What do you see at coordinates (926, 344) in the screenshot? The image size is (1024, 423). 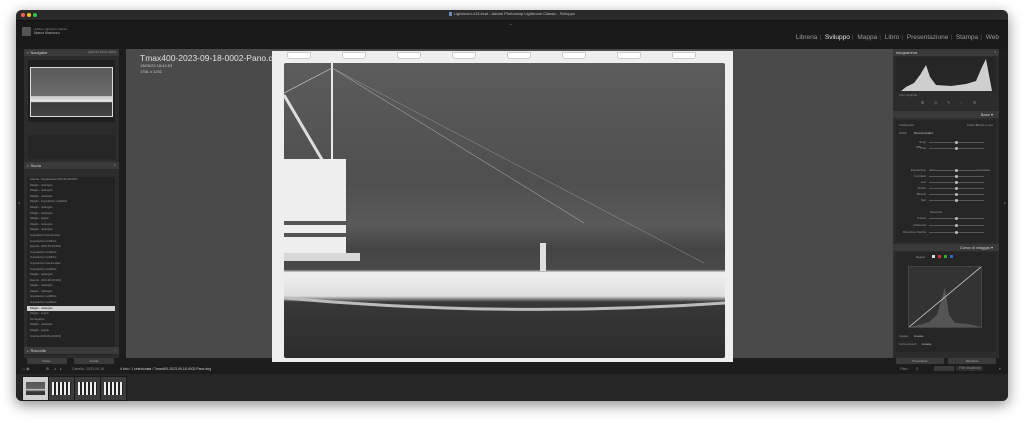 I see `point-curve-value: Lineare` at bounding box center [926, 344].